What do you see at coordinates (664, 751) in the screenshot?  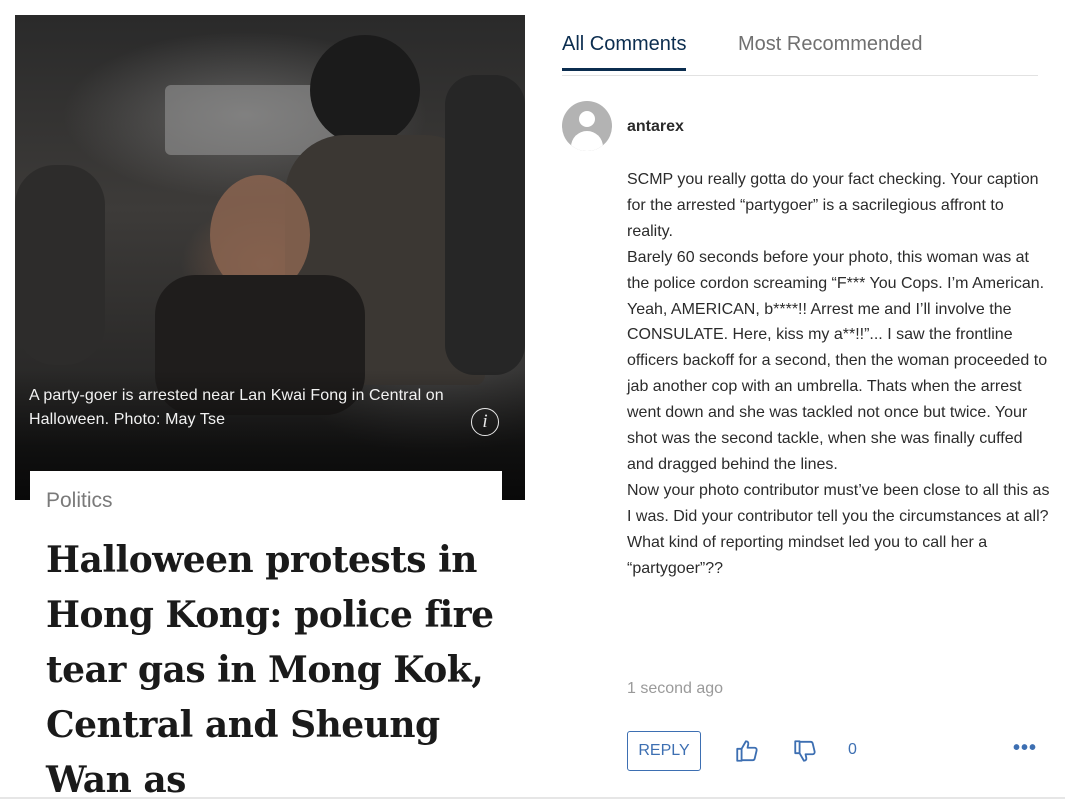 I see `reply-button: REPLY` at bounding box center [664, 751].